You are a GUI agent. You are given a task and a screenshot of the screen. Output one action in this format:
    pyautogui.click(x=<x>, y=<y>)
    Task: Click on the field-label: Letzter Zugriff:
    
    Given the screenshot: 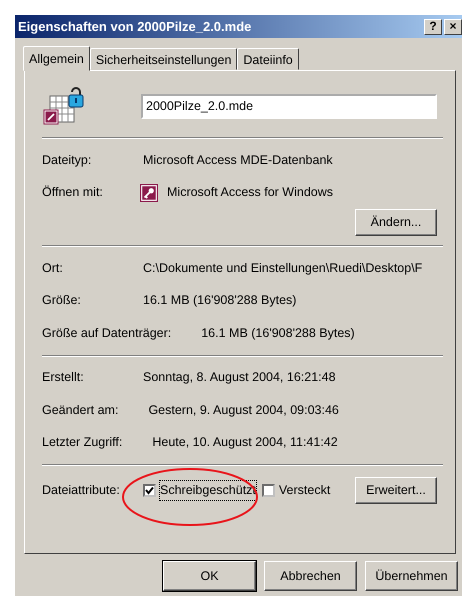 What is the action you would take?
    pyautogui.click(x=83, y=443)
    